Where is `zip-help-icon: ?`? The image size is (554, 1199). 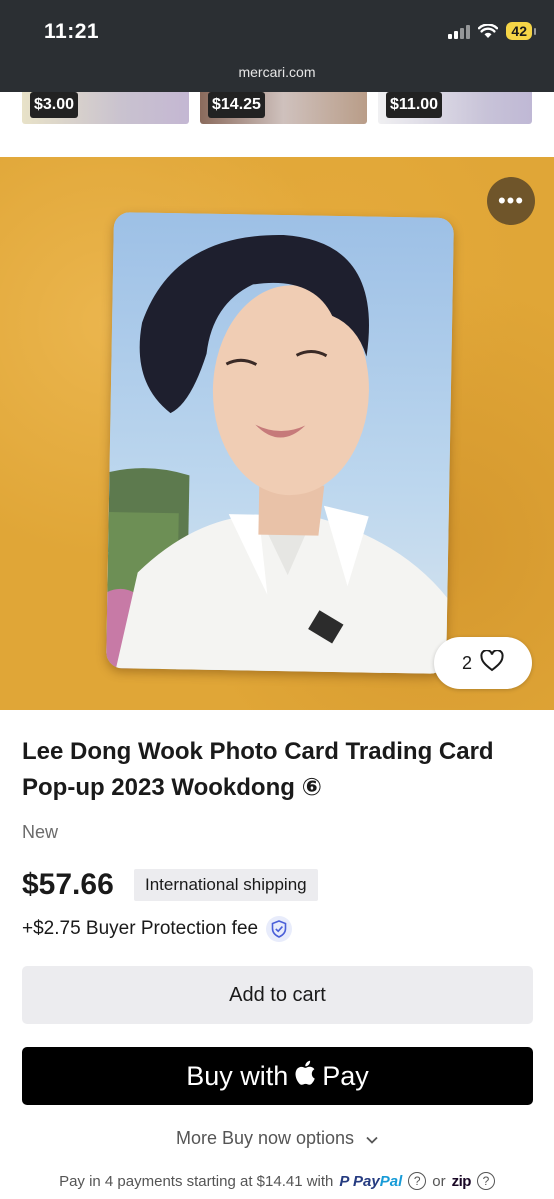
zip-help-icon: ? is located at coordinates (485, 1181).